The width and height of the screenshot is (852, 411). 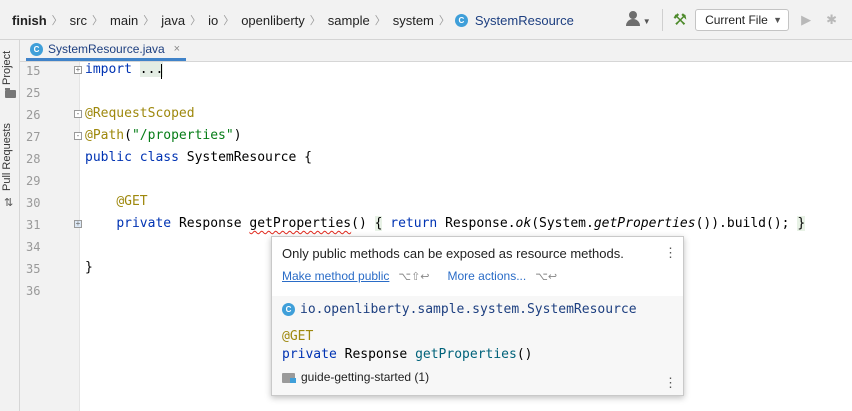 I want to click on module-folder-icon, so click(x=289, y=377).